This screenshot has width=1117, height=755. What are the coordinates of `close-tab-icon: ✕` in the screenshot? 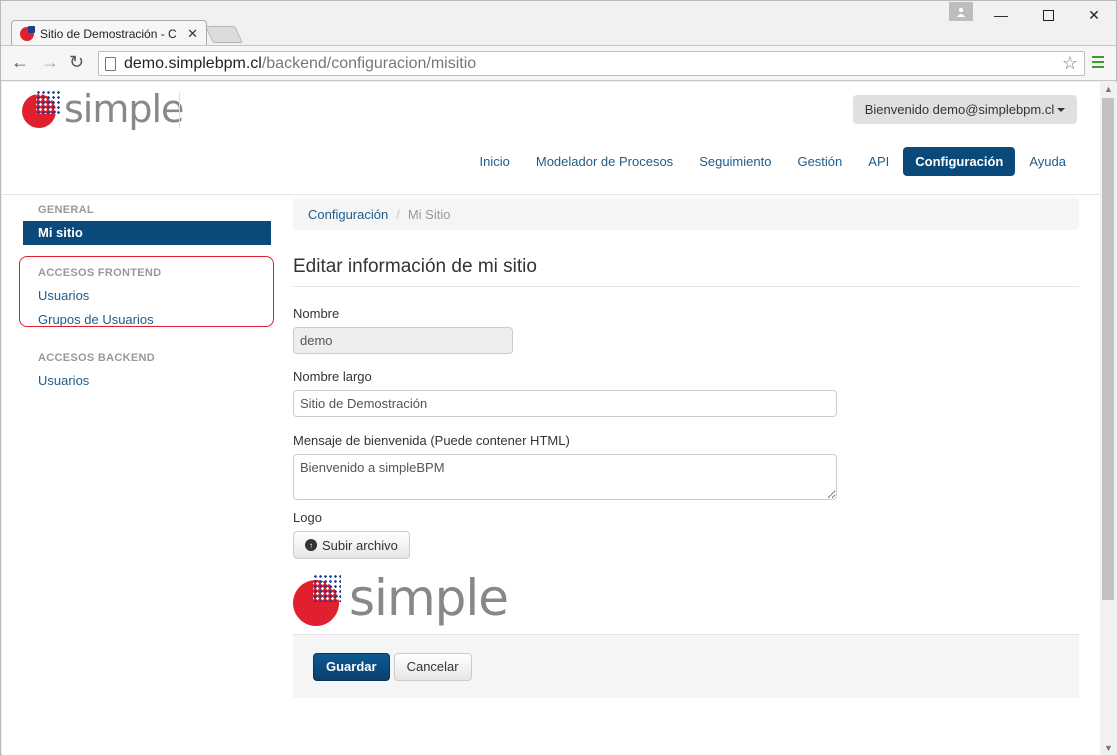 It's located at (192, 34).